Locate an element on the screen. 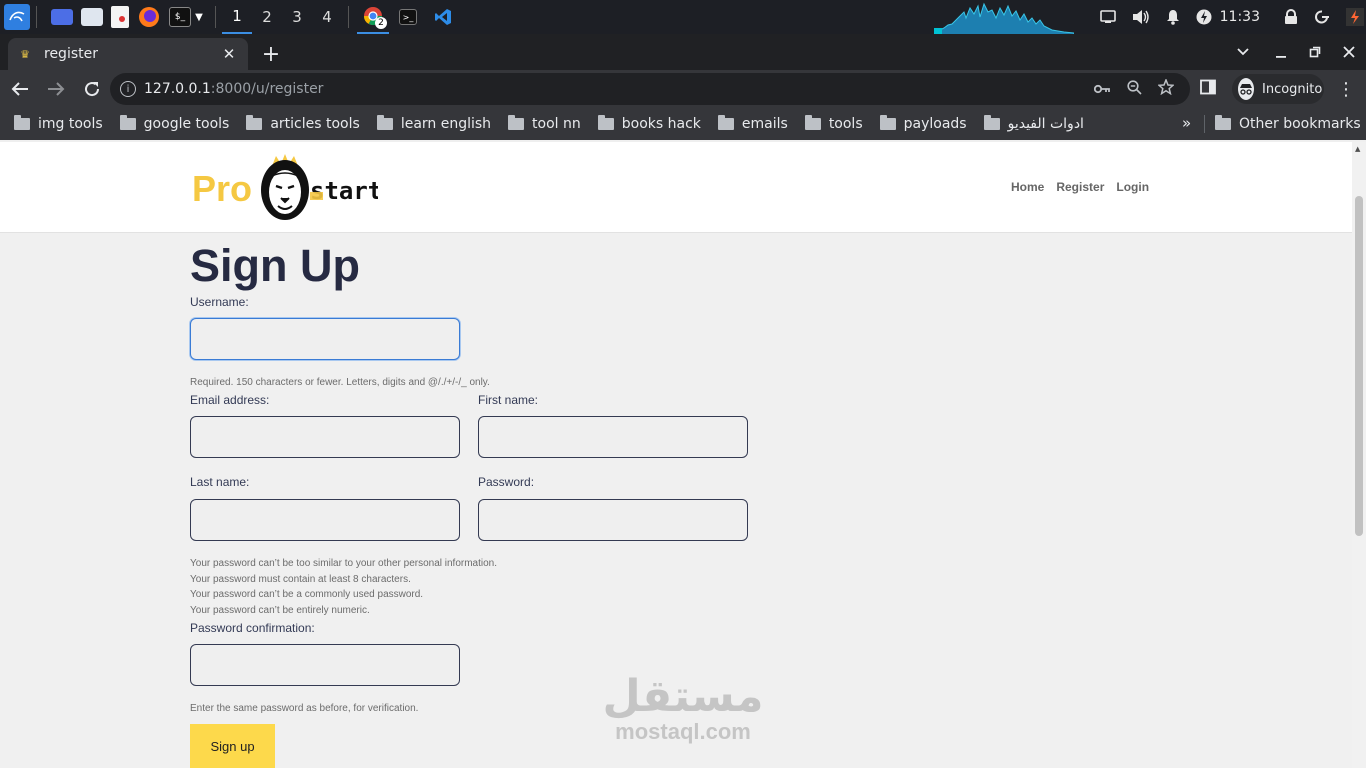 This screenshot has width=1366, height=768. bookmark-folder: learn english is located at coordinates (433, 123).